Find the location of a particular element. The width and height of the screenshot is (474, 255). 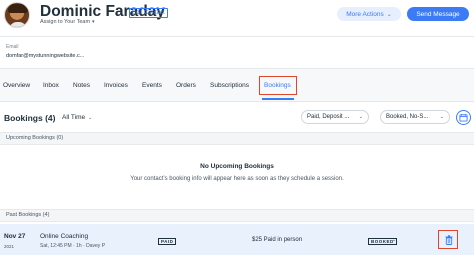

empty-state-title: No Upcoming Bookings is located at coordinates (237, 166).